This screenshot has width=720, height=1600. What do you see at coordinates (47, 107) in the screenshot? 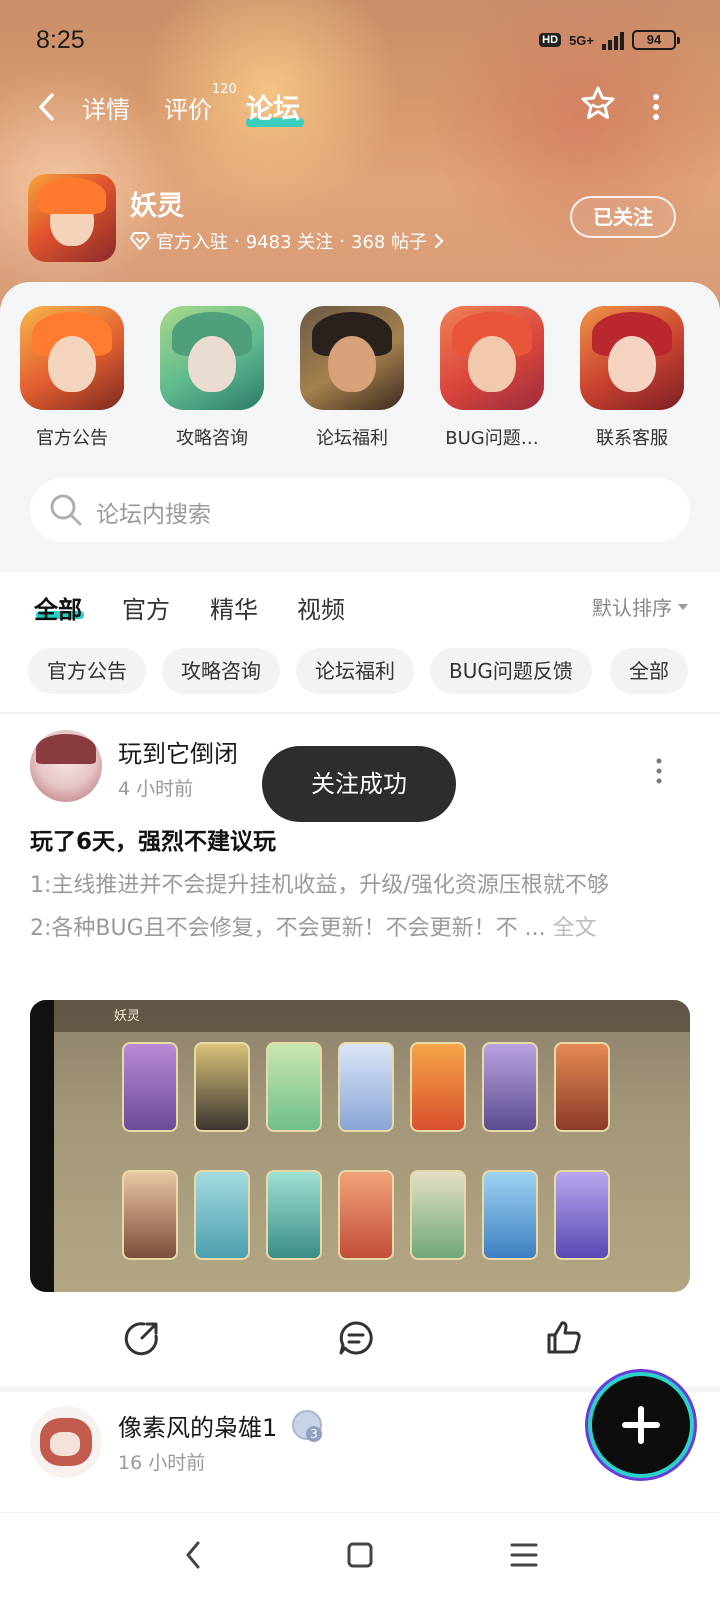
I see `back-arrow-icon` at bounding box center [47, 107].